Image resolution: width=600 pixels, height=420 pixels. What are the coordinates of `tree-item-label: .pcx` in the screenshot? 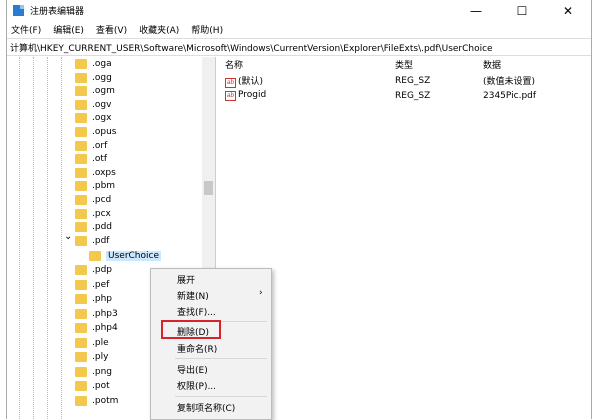 It's located at (101, 213).